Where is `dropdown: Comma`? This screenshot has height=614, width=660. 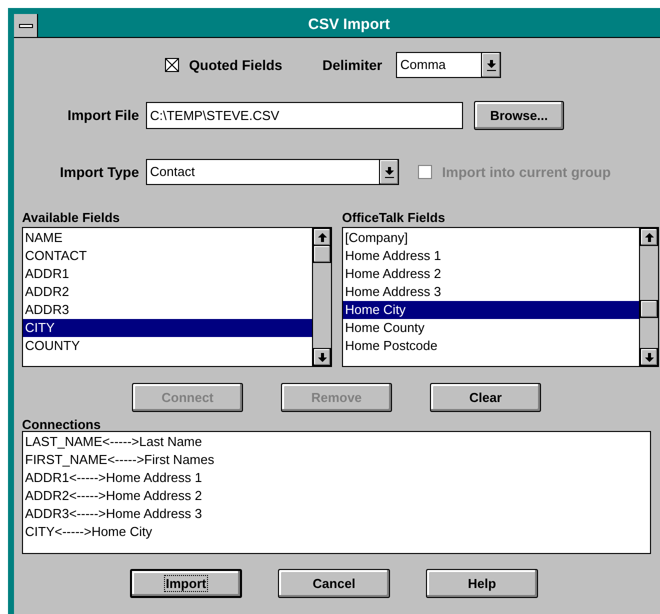
dropdown: Comma is located at coordinates (449, 65).